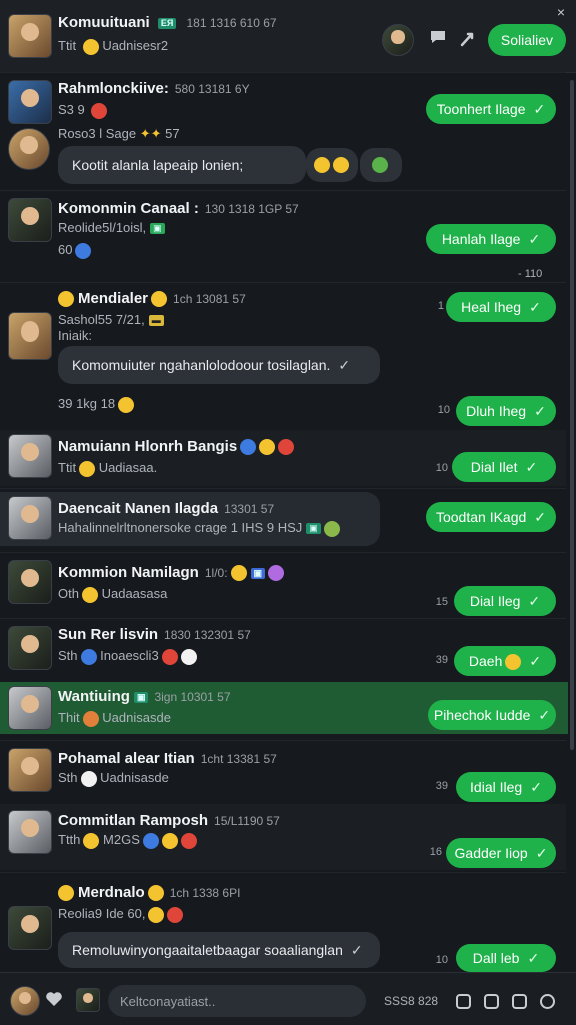 This screenshot has height=1025, width=576. I want to click on tag-icon, so click(519, 1001).